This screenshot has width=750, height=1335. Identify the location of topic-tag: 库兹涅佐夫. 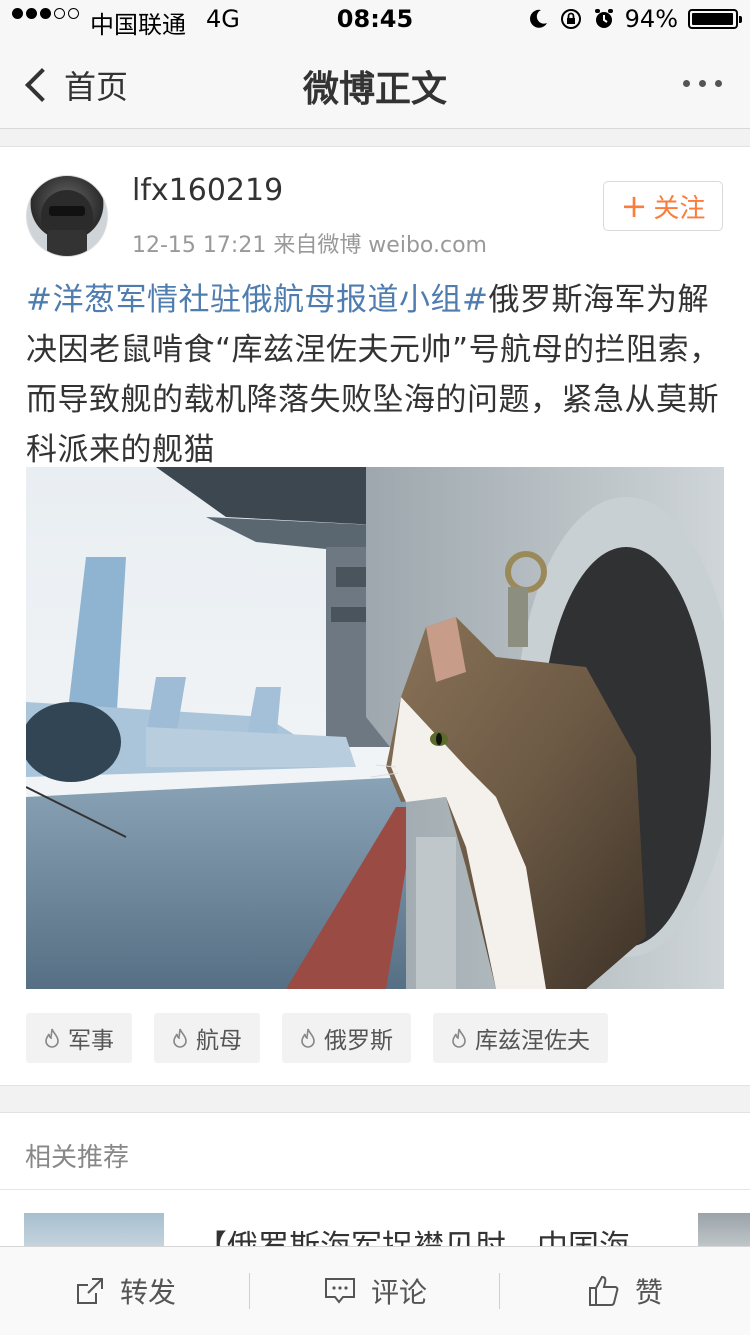
(520, 1038).